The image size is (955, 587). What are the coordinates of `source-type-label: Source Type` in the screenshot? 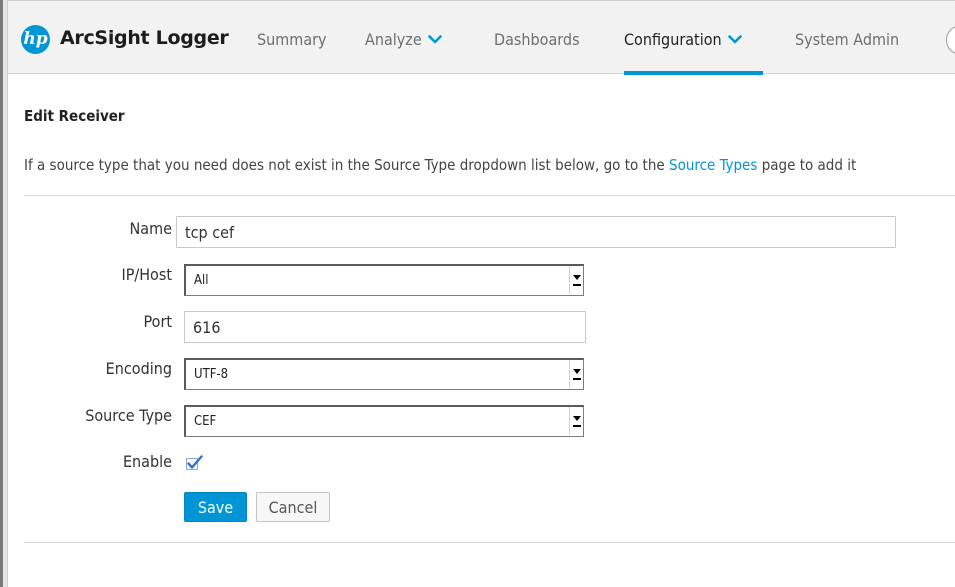 It's located at (128, 415).